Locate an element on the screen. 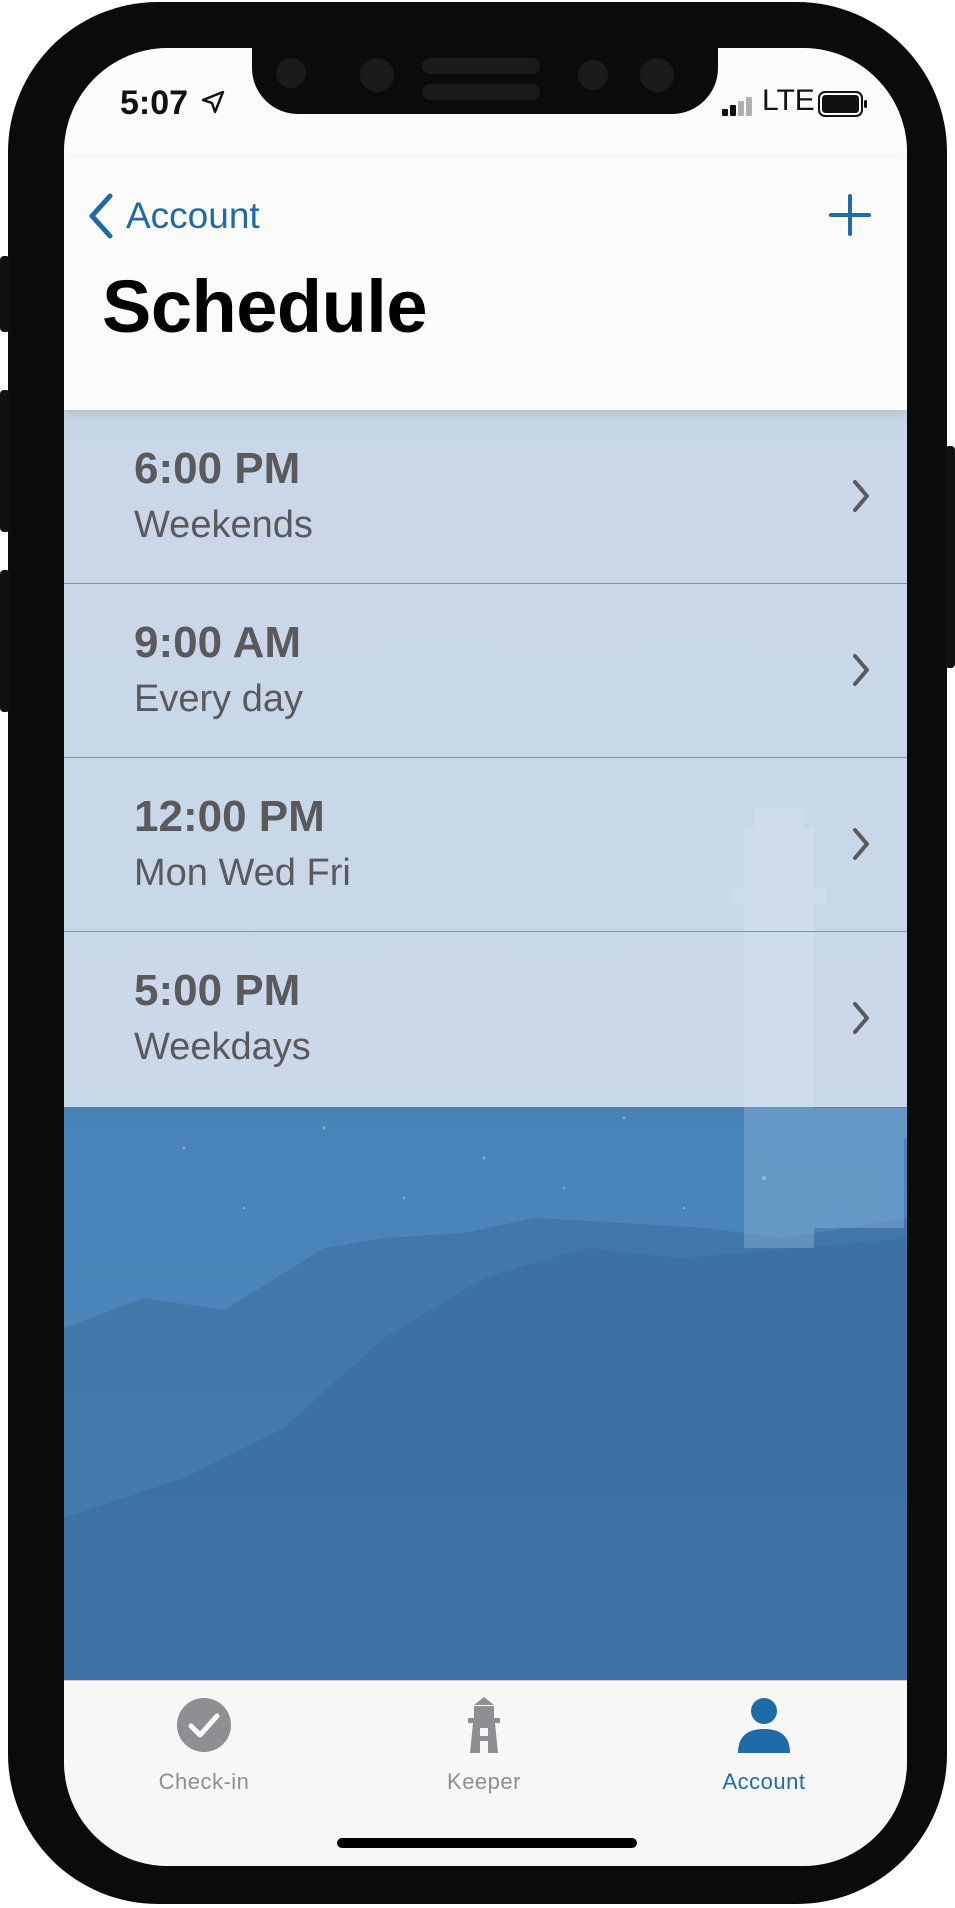 Image resolution: width=955 pixels, height=1908 pixels. status-time: 5:07 is located at coordinates (154, 103).